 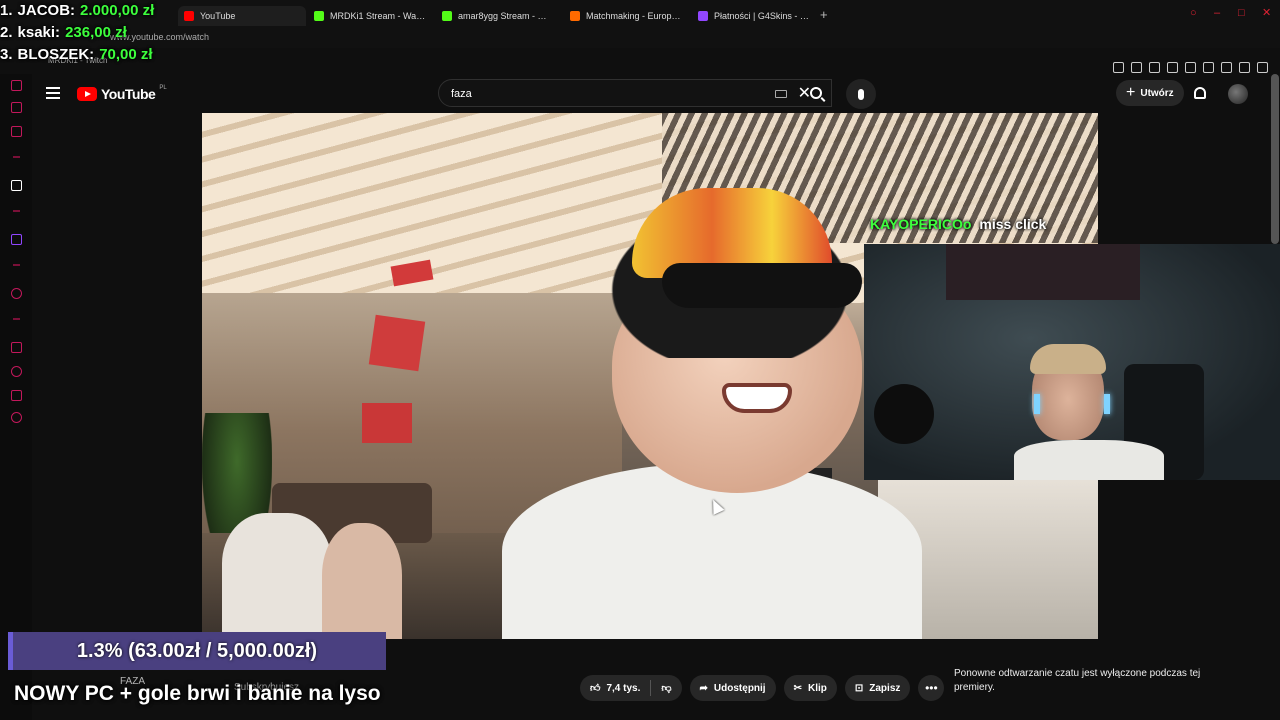 What do you see at coordinates (1150, 93) in the screenshot?
I see `create-button: + Utwórz` at bounding box center [1150, 93].